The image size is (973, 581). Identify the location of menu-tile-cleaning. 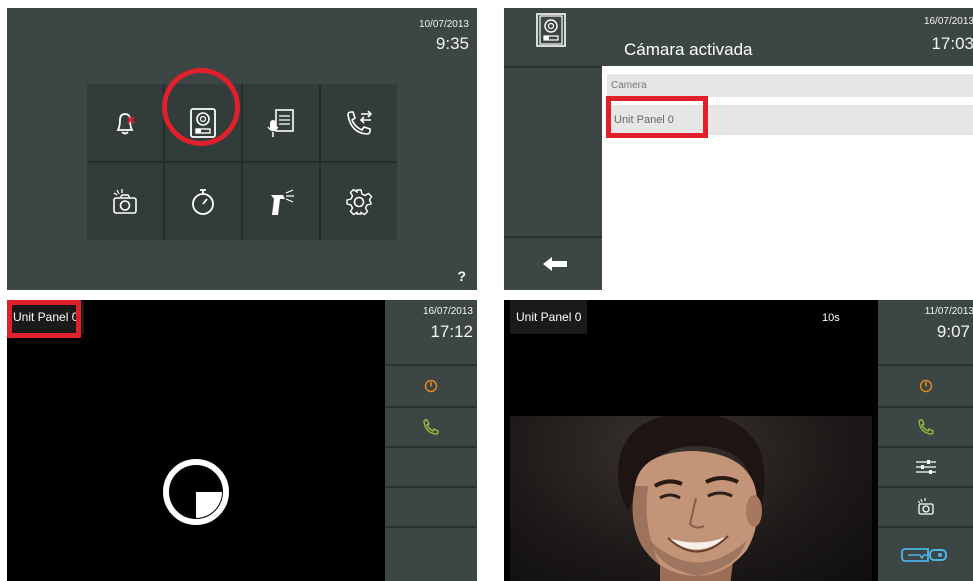
(281, 201).